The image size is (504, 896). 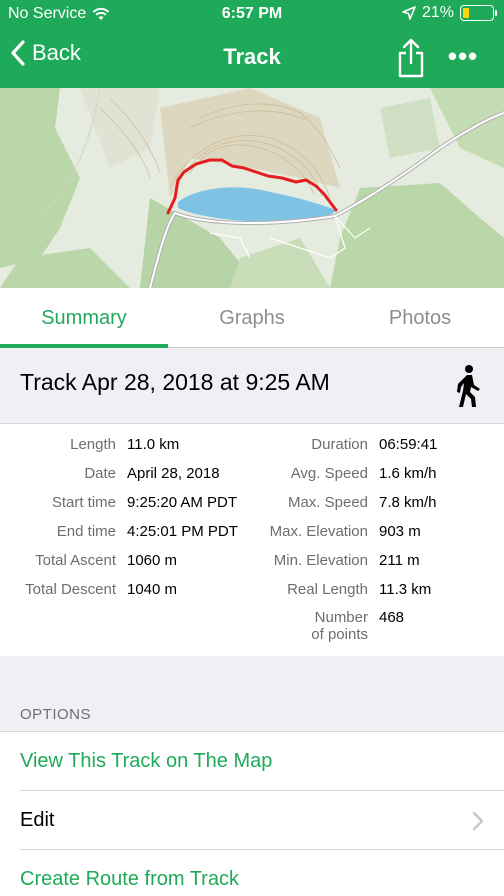 I want to click on stat-value: 4:25:01 PM PDT, so click(x=182, y=531).